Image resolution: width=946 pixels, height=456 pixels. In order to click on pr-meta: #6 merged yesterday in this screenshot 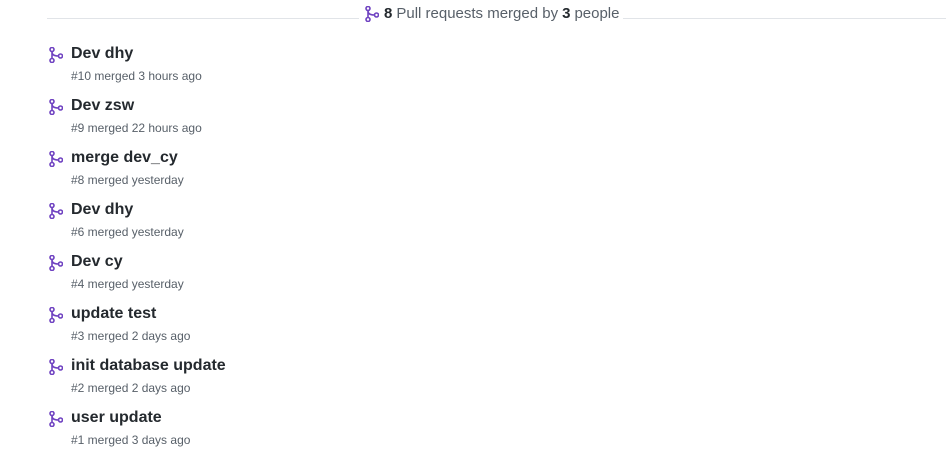, I will do `click(127, 232)`.